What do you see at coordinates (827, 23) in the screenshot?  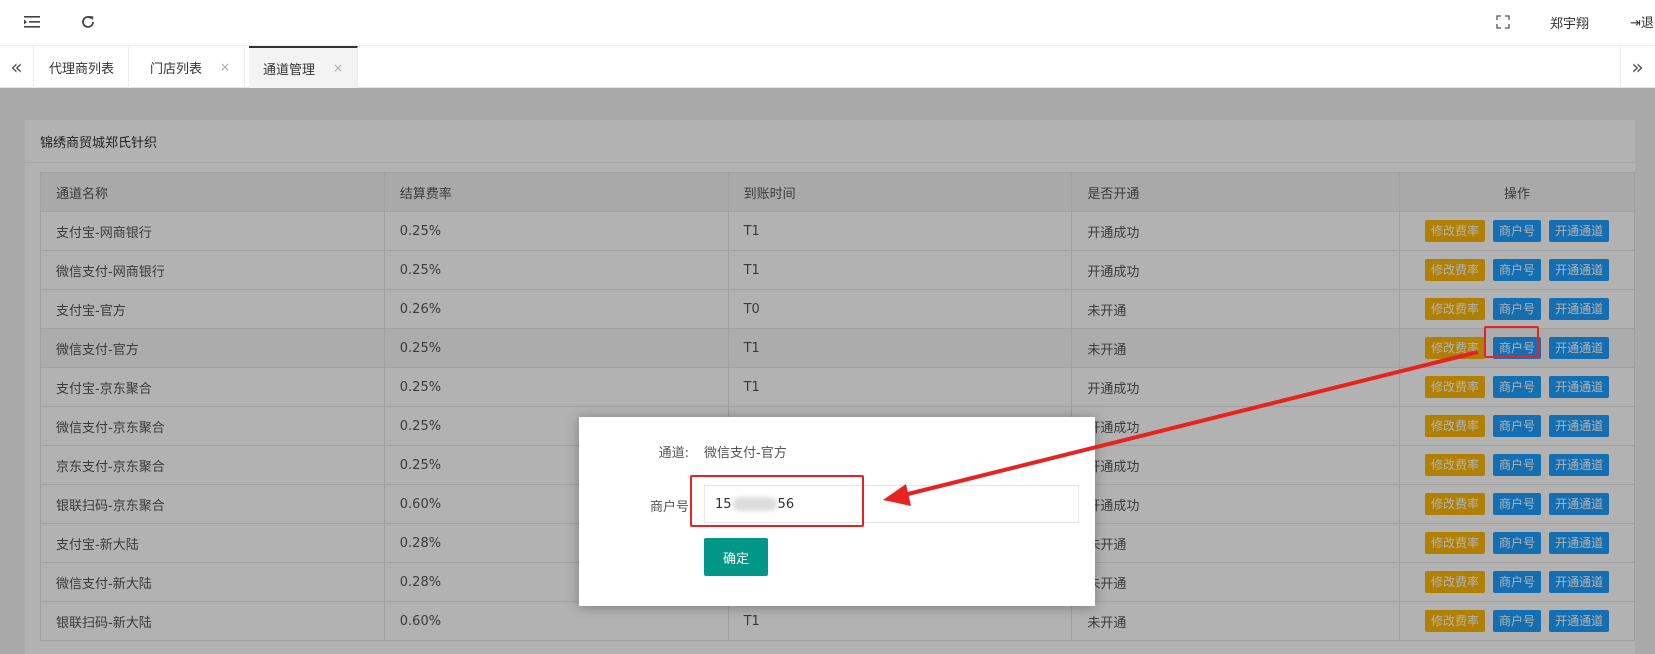 I see `top-header: 郑宇翔 ⇥退` at bounding box center [827, 23].